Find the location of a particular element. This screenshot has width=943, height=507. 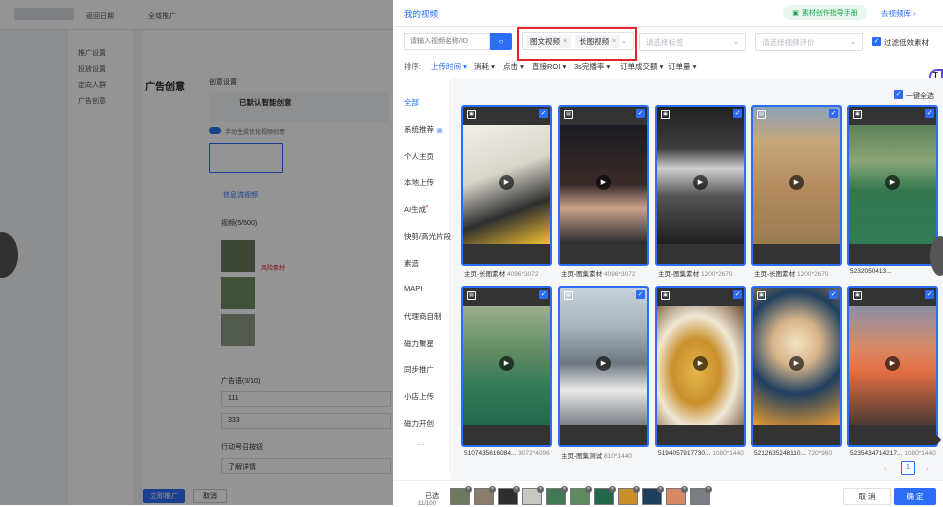

category-suzao: 素造 is located at coordinates (411, 263).